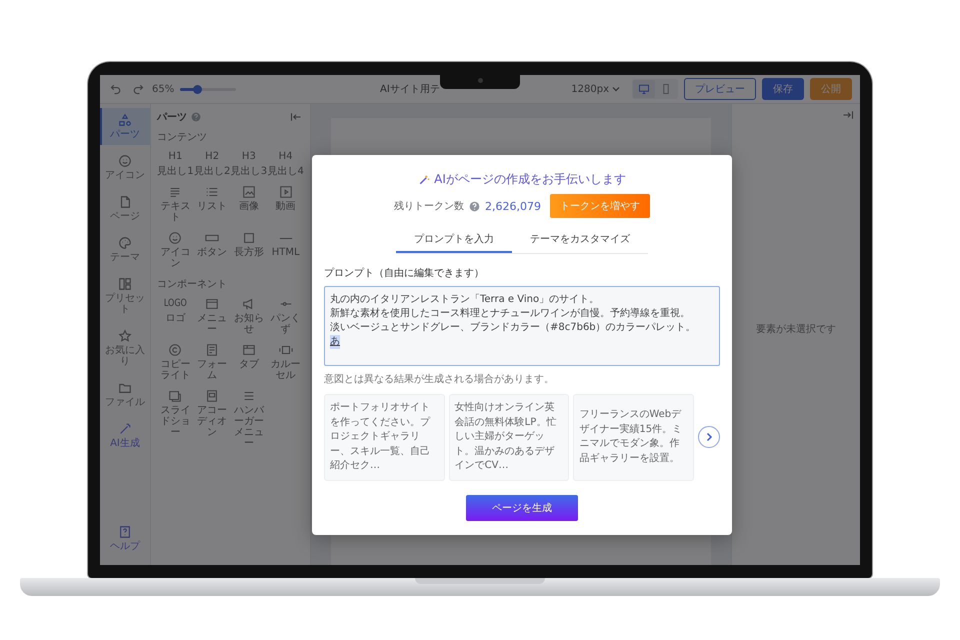 The width and height of the screenshot is (960, 640). Describe the element at coordinates (197, 89) in the screenshot. I see `slider-thumb` at that location.